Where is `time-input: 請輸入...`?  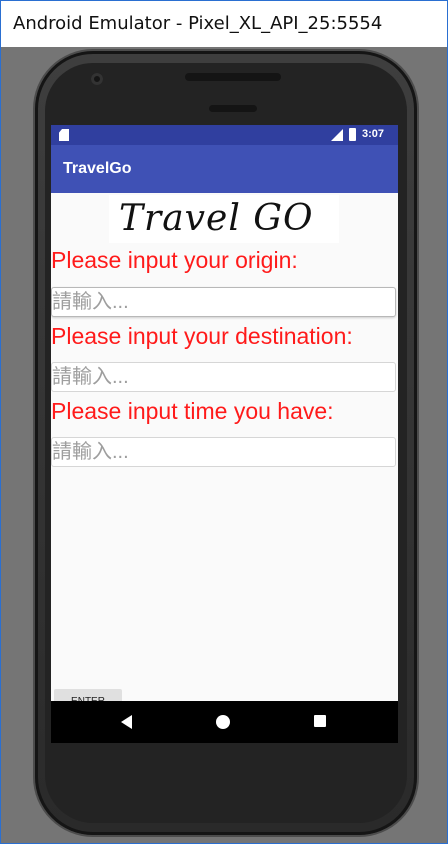
time-input: 請輸入... is located at coordinates (223, 452).